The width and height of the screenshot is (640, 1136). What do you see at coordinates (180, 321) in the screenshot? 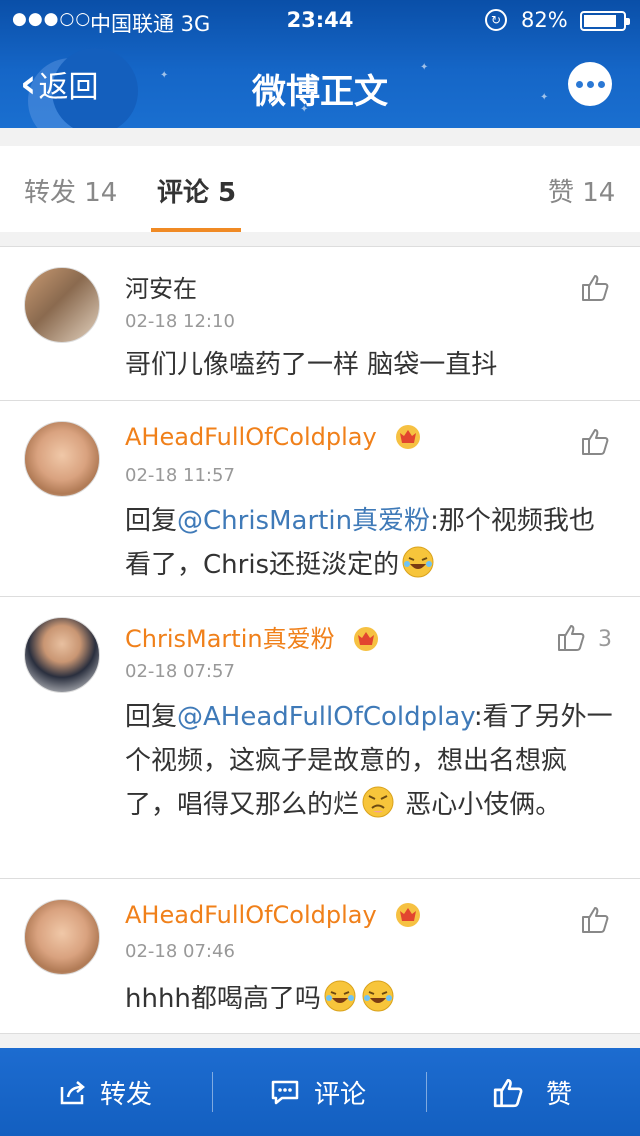
I see `comment-time: 02-18 12:10` at bounding box center [180, 321].